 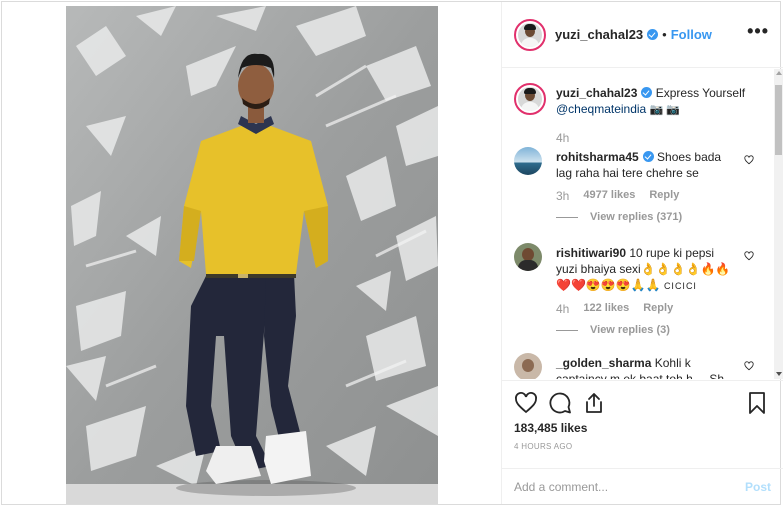 I want to click on comment-icon, so click(x=560, y=403).